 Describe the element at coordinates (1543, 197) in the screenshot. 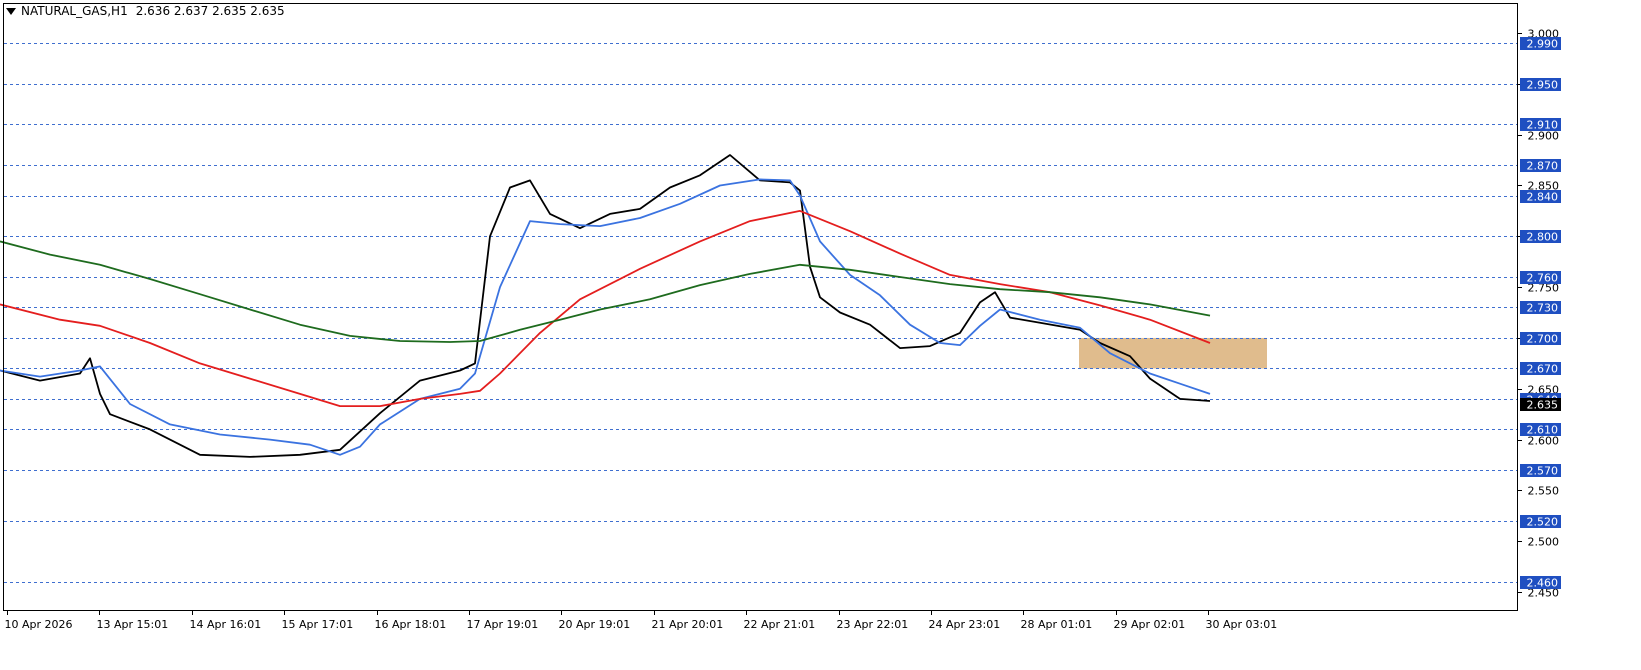

I see `level-price-text: 2.840` at that location.